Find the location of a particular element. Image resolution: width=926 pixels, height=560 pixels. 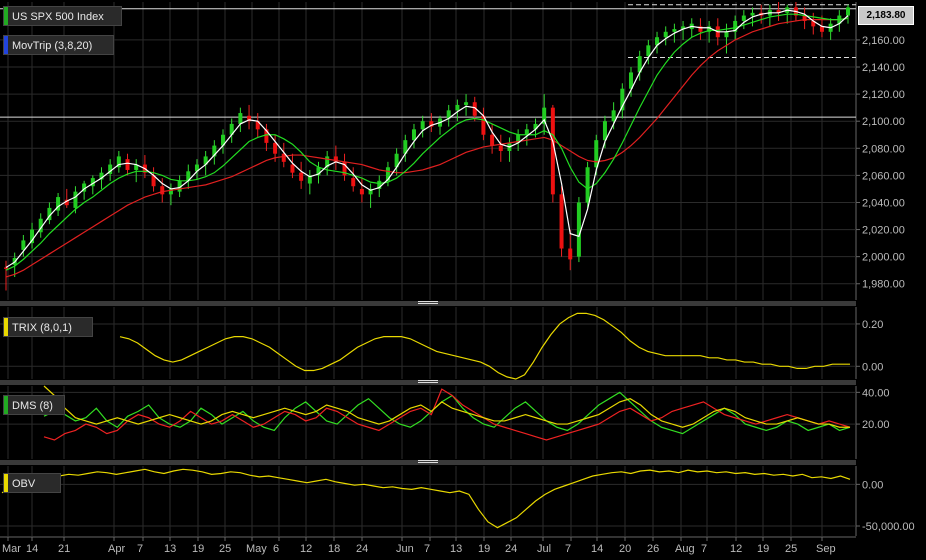

x-tick-label: Aug is located at coordinates (685, 549).